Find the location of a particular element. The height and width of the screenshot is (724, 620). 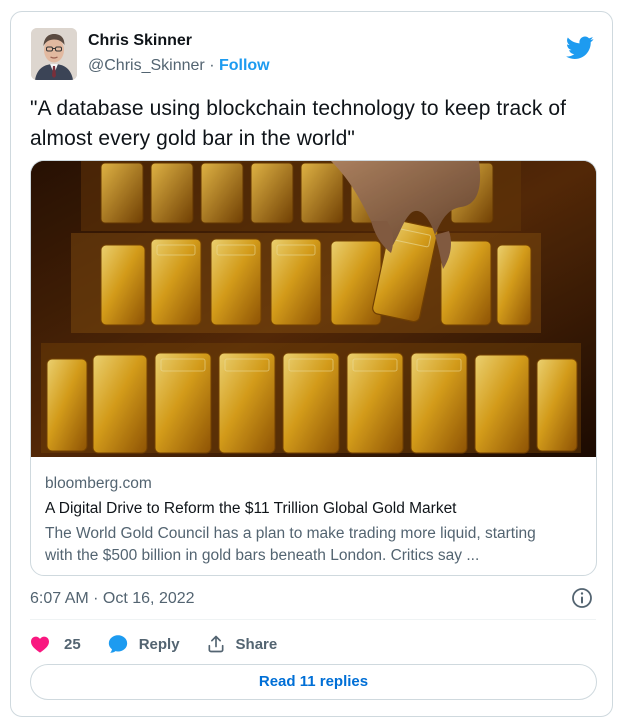

twitter-bird-icon is located at coordinates (580, 48).